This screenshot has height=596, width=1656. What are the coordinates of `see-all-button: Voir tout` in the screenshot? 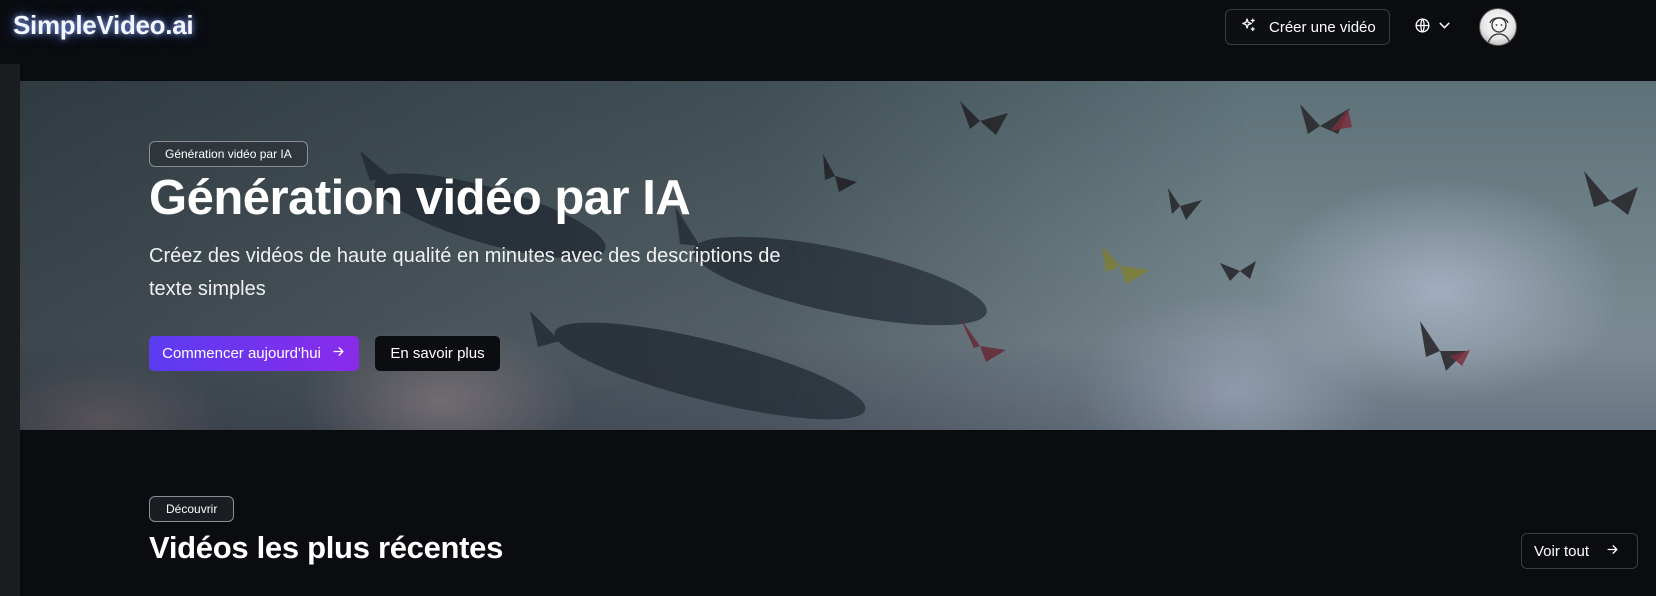 It's located at (1579, 551).